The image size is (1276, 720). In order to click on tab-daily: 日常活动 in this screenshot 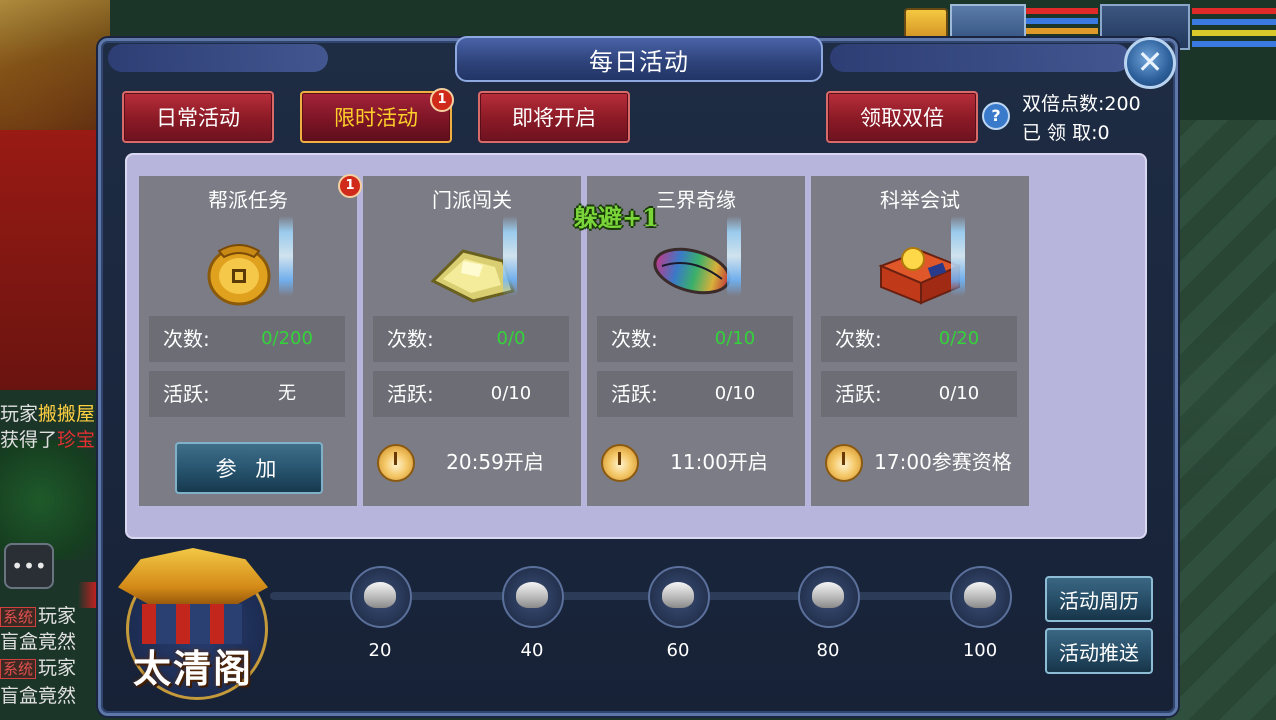, I will do `click(198, 117)`.